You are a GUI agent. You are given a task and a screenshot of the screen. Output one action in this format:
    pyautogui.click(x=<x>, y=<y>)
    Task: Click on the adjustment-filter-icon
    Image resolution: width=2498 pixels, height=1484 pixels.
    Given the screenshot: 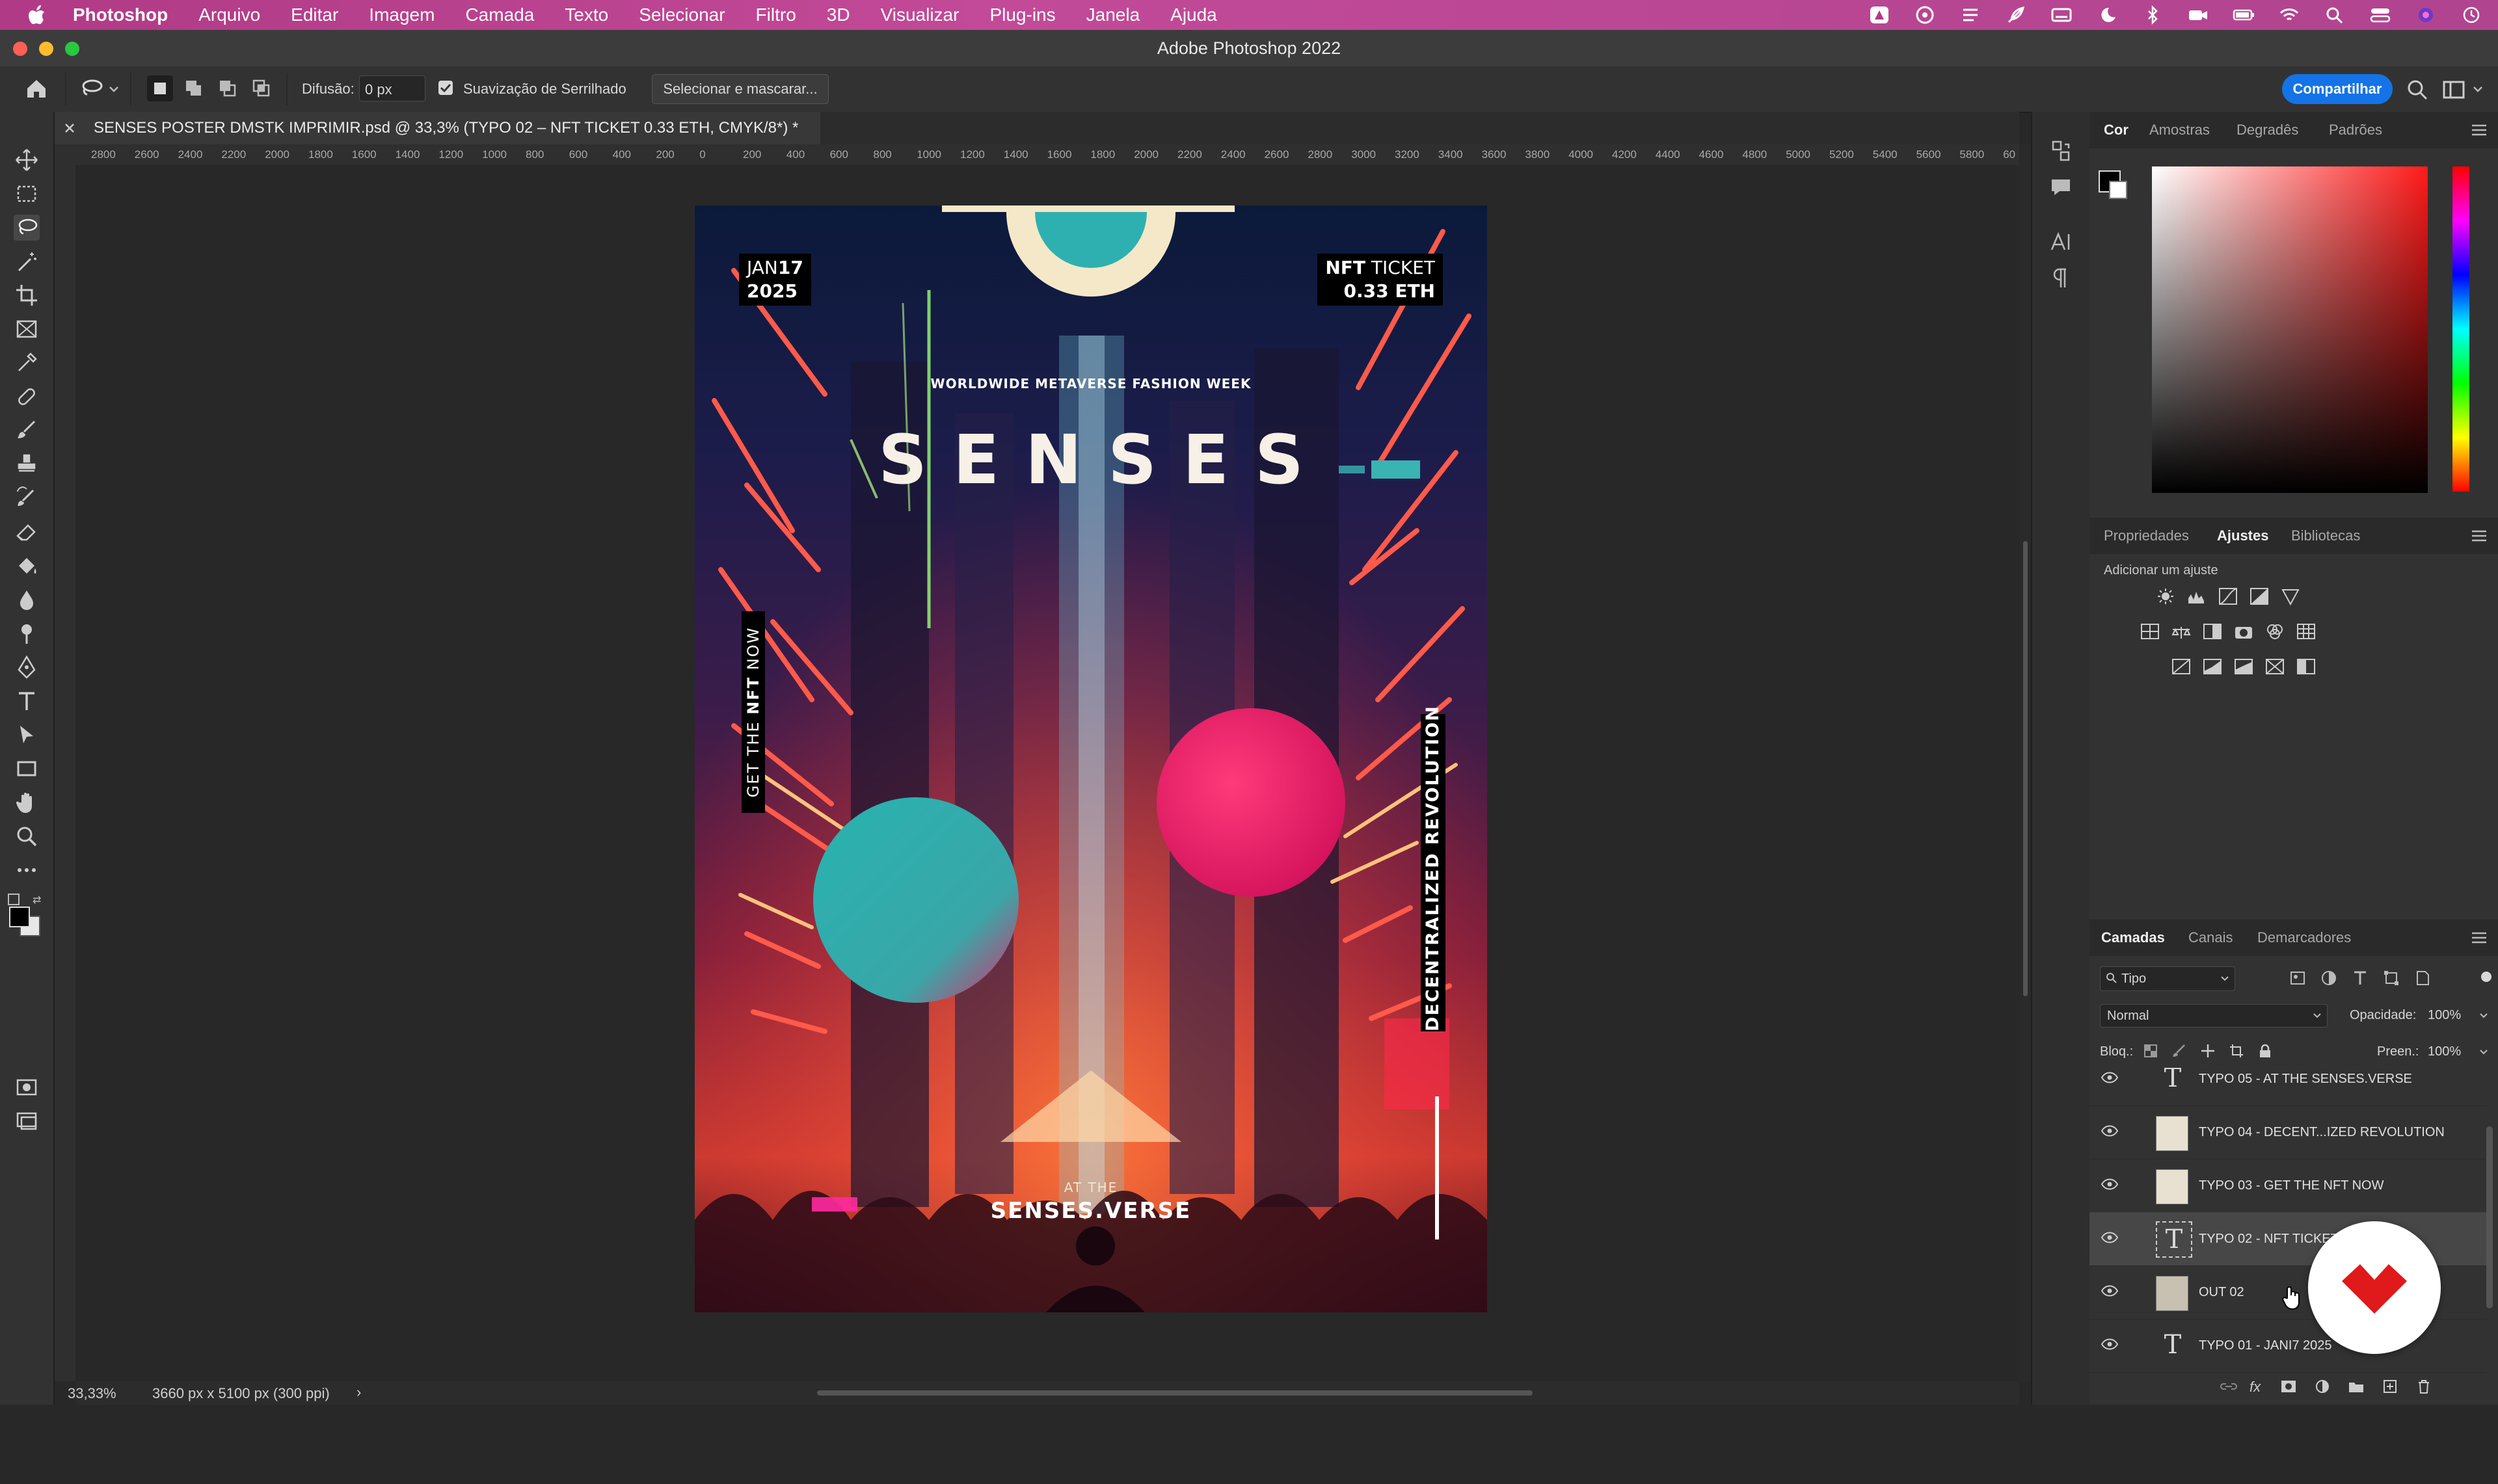 What is the action you would take?
    pyautogui.click(x=2329, y=978)
    